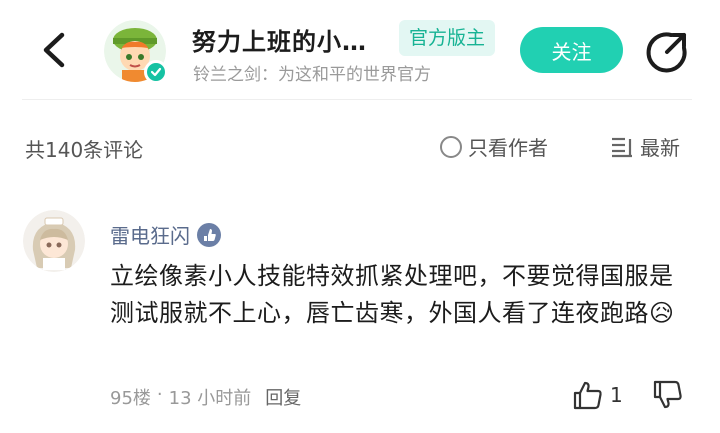 Image resolution: width=720 pixels, height=433 pixels. I want to click on comment-meta: 95楼 · 13 小时前 回复, so click(205, 397).